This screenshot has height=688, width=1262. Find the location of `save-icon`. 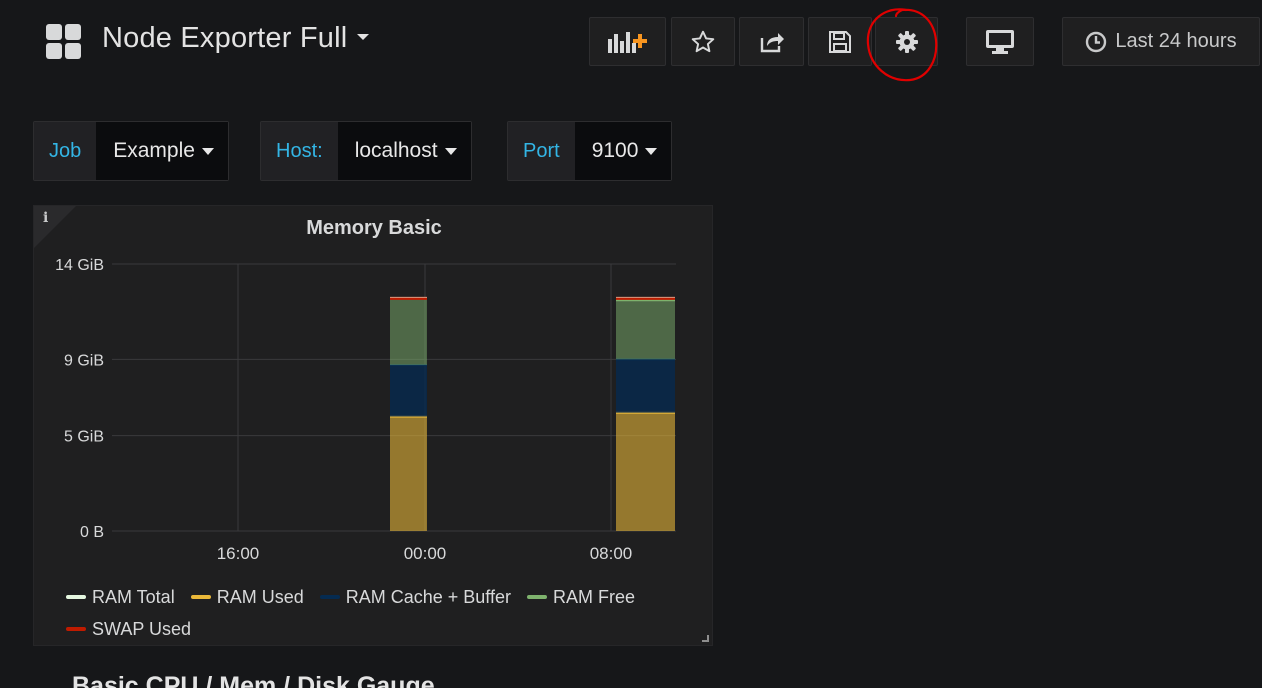

save-icon is located at coordinates (840, 41).